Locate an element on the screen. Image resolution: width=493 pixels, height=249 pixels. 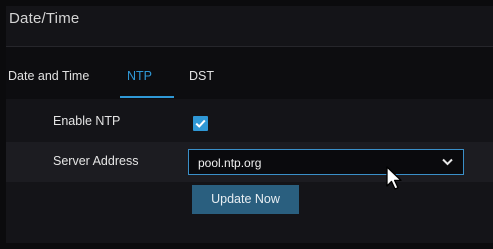
server-address-select: pool.ntp.org is located at coordinates (326, 162).